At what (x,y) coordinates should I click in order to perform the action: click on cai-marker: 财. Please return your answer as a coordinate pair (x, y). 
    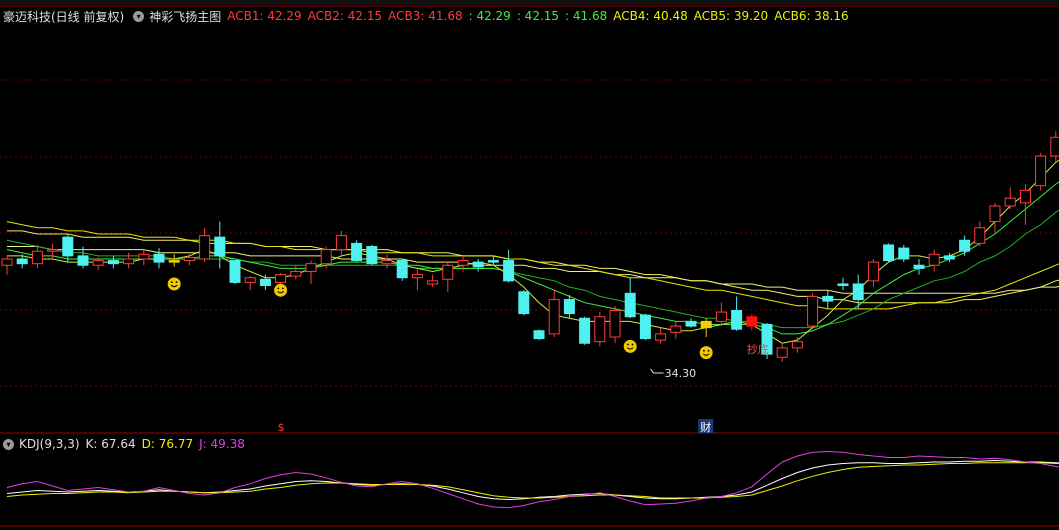
    Looking at the image, I should click on (705, 427).